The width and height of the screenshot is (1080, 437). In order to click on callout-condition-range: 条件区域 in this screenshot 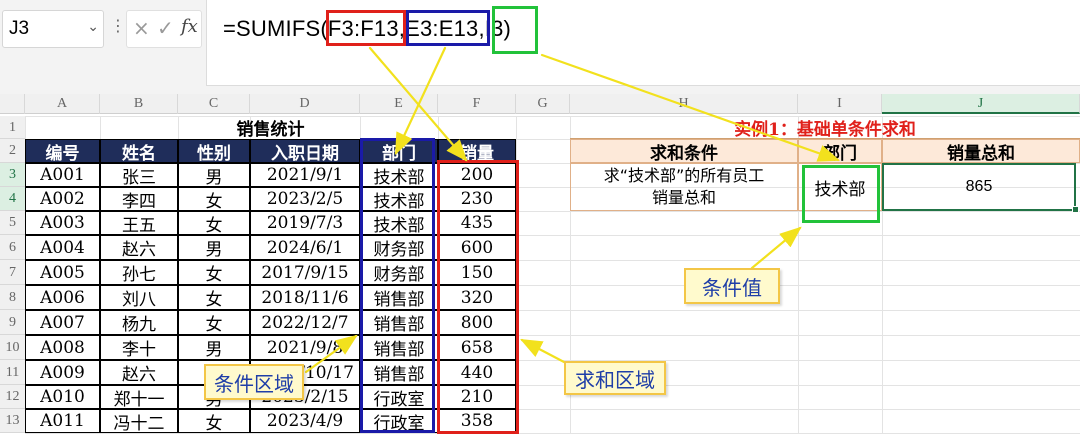, I will do `click(254, 382)`.